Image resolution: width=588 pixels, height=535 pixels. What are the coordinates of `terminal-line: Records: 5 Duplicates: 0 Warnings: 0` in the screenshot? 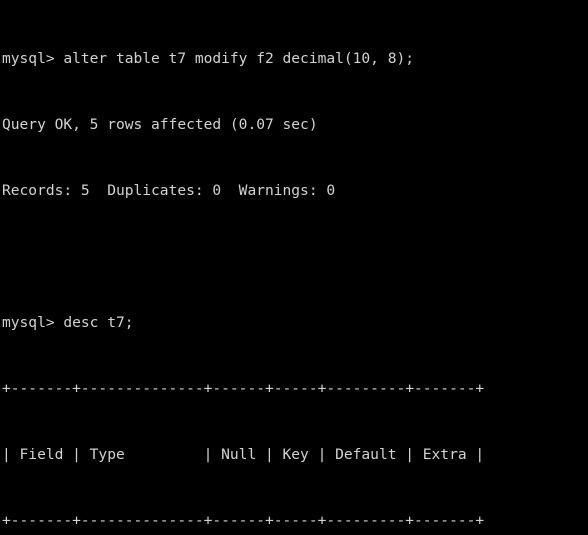 It's located at (169, 190).